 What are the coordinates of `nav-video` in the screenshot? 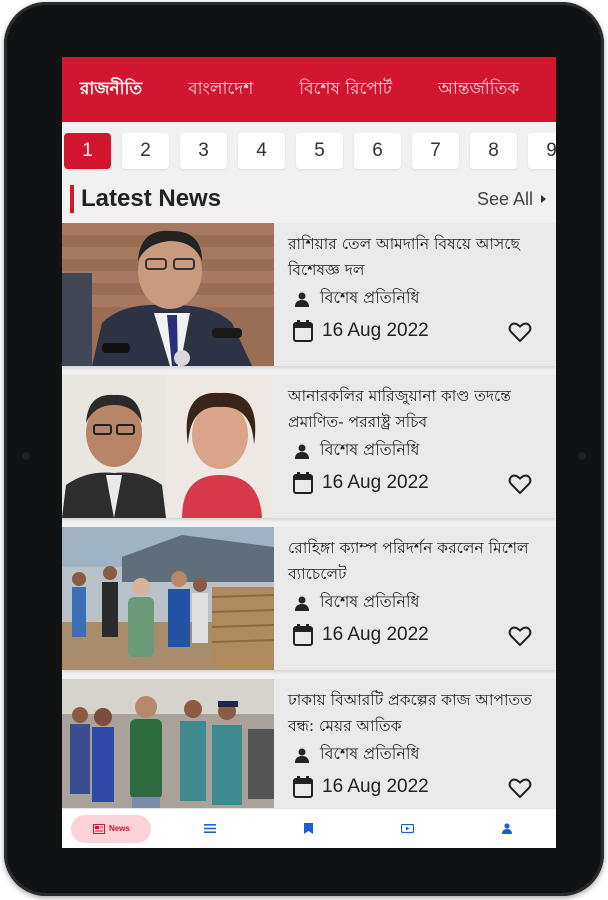 It's located at (408, 829).